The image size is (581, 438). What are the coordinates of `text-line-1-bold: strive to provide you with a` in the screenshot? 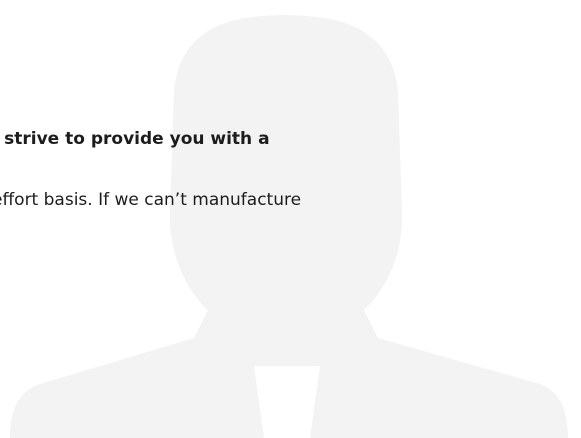 It's located at (137, 139).